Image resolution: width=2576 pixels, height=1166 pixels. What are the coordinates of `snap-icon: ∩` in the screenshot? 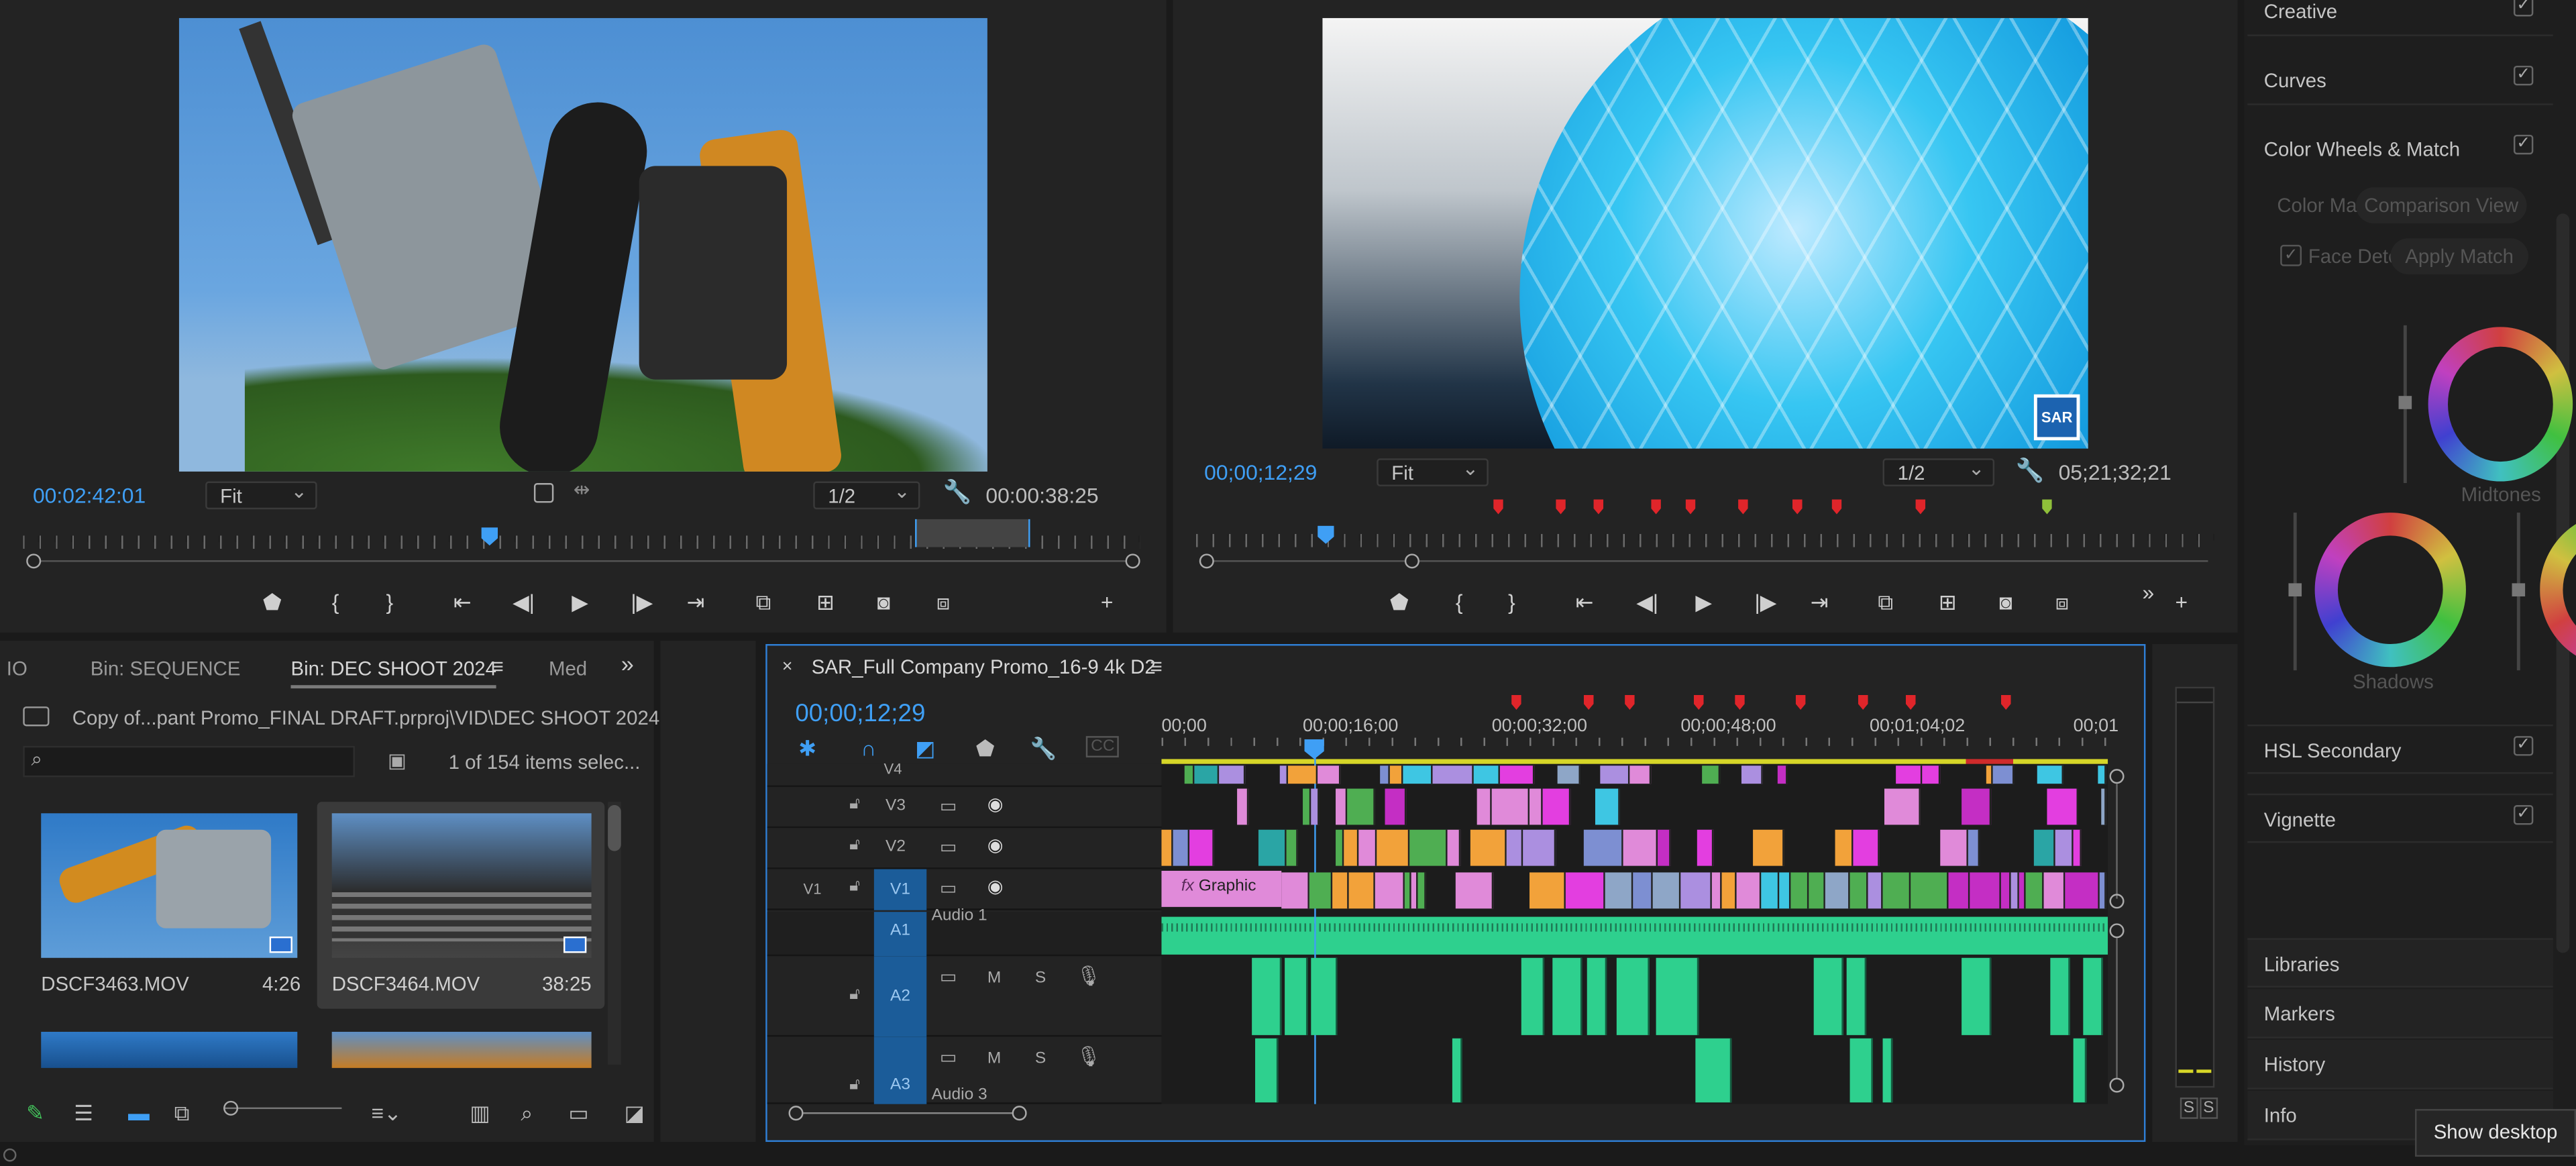 It's located at (868, 748).